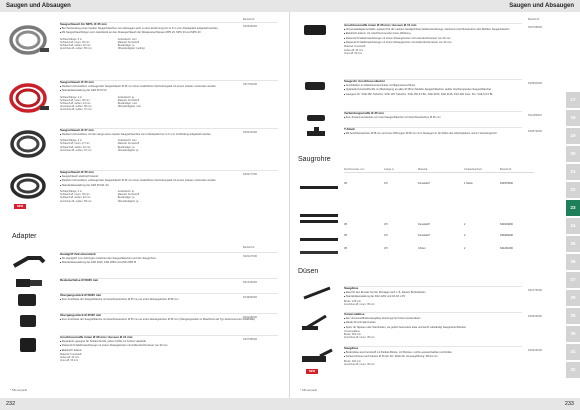  What do you see at coordinates (422, 248) in the screenshot?
I see `table-cell: Chrom` at bounding box center [422, 248].